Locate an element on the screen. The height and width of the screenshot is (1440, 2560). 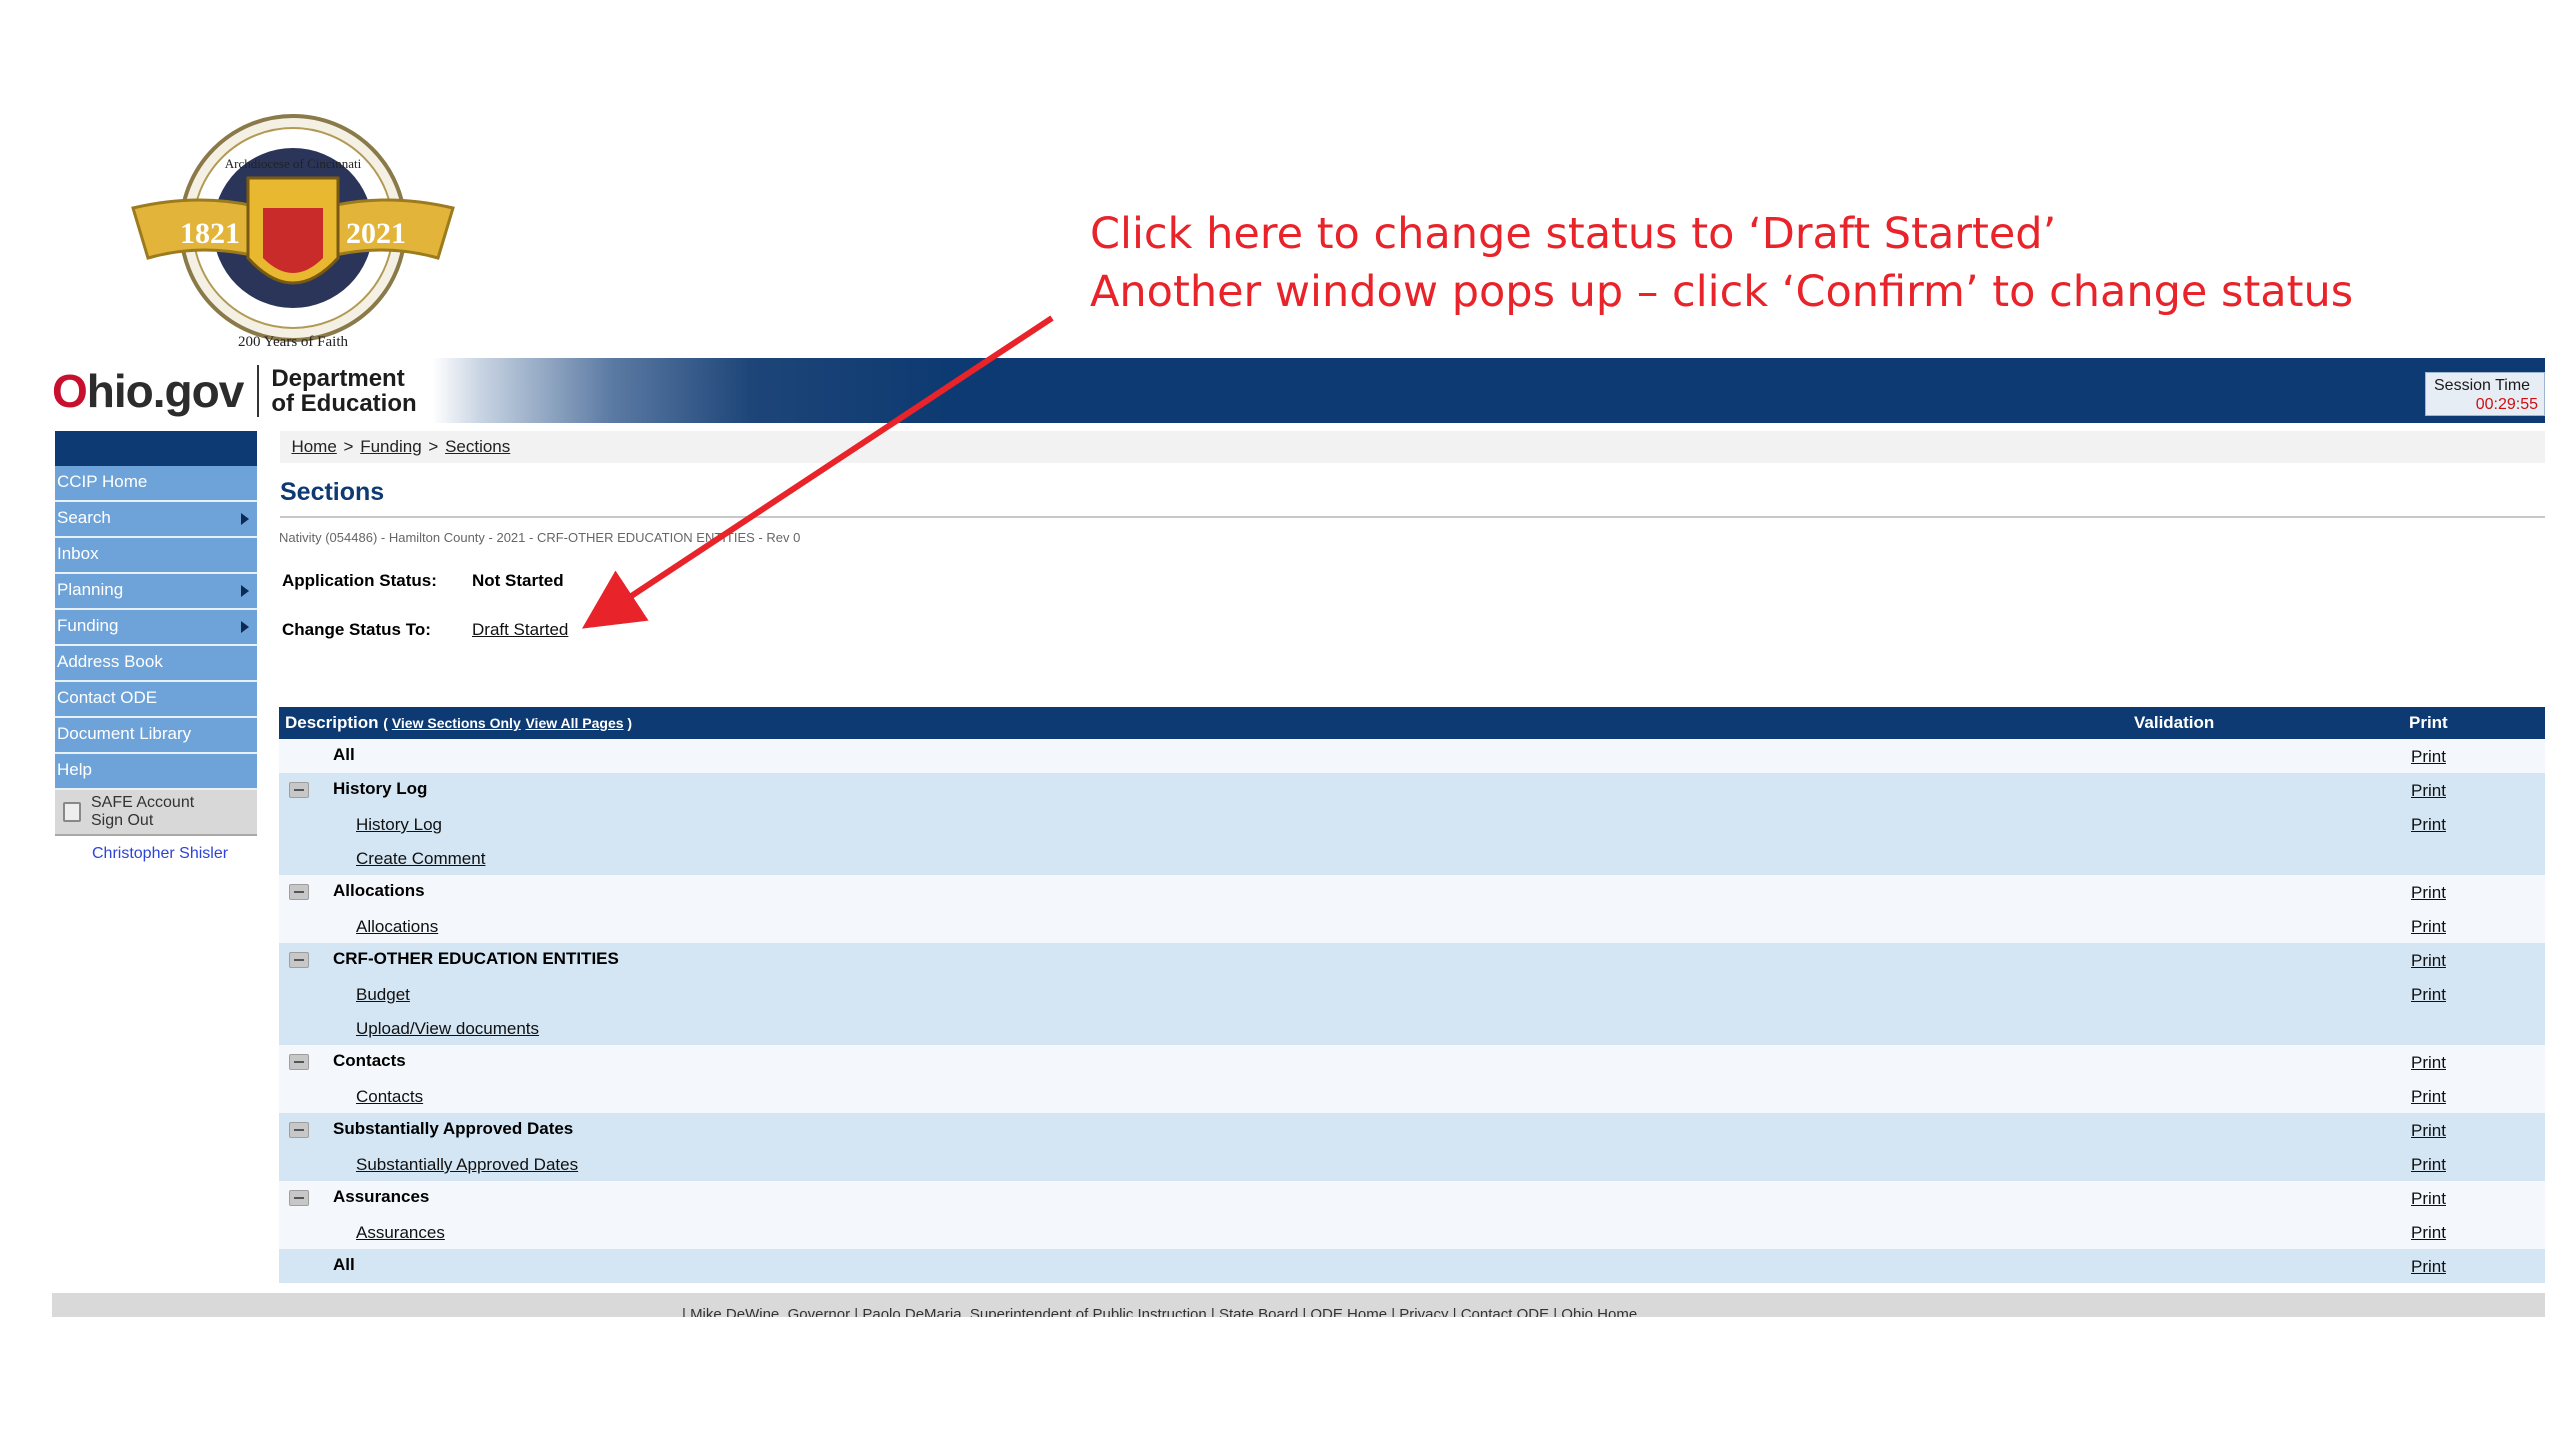
section-item-link: Upload/View documents is located at coordinates (447, 1029).